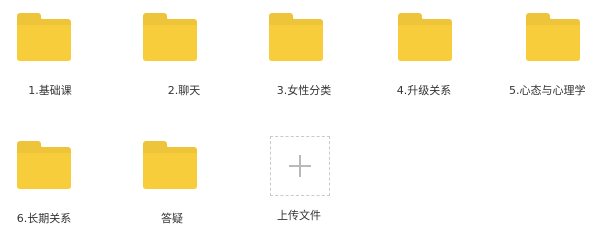 This screenshot has width=600, height=252. I want to click on folder-label: 2.聊天, so click(184, 90).